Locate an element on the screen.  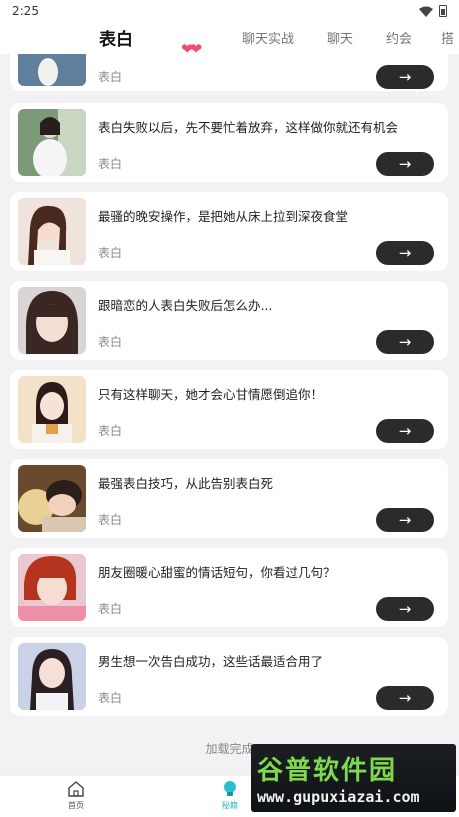
list-item: 最强表白技巧，从此告别表白死 表白 → is located at coordinates (229, 498).